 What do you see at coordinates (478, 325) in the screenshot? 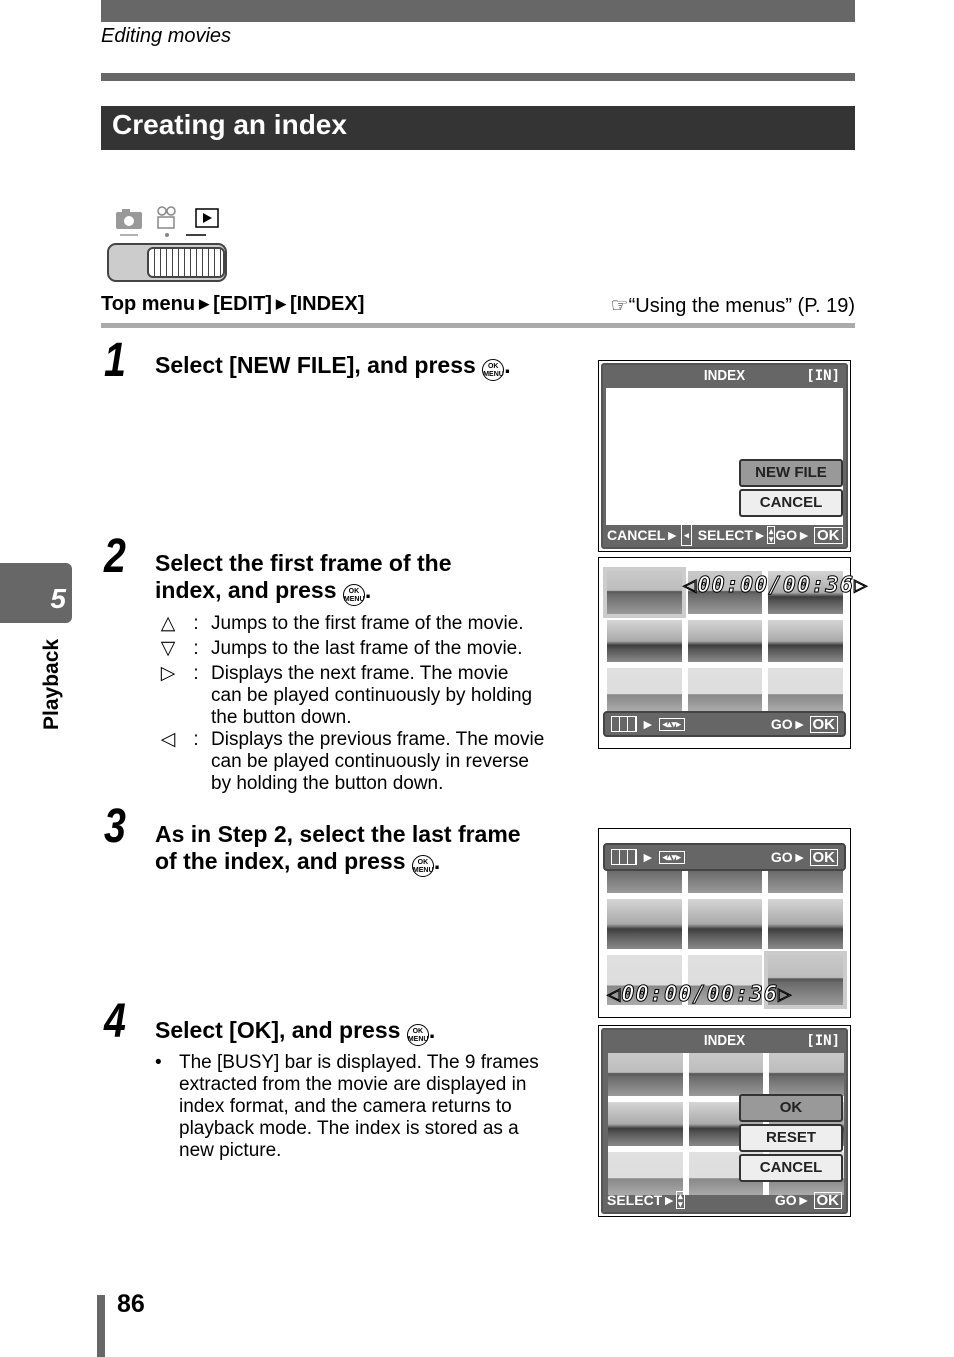
I see `section-rule` at bounding box center [478, 325].